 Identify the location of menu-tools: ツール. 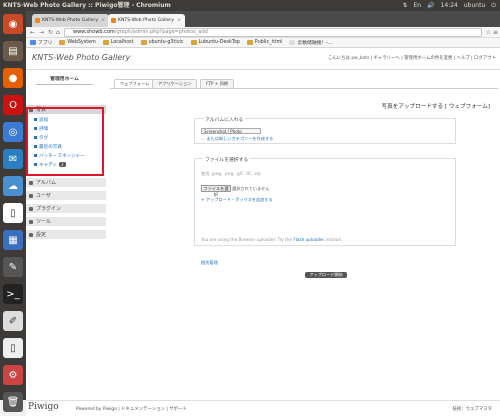
(66, 222).